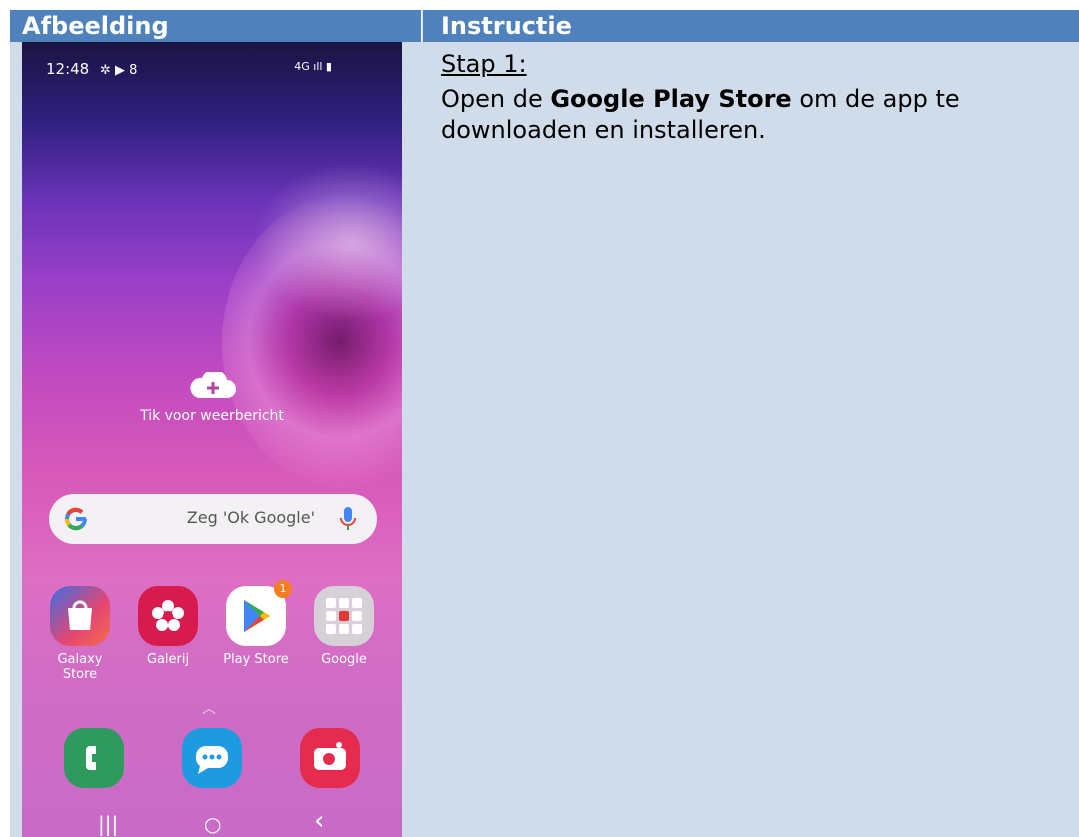 The height and width of the screenshot is (837, 1079). Describe the element at coordinates (209, 708) in the screenshot. I see `app-drawer-chevron-icon: ︿` at that location.